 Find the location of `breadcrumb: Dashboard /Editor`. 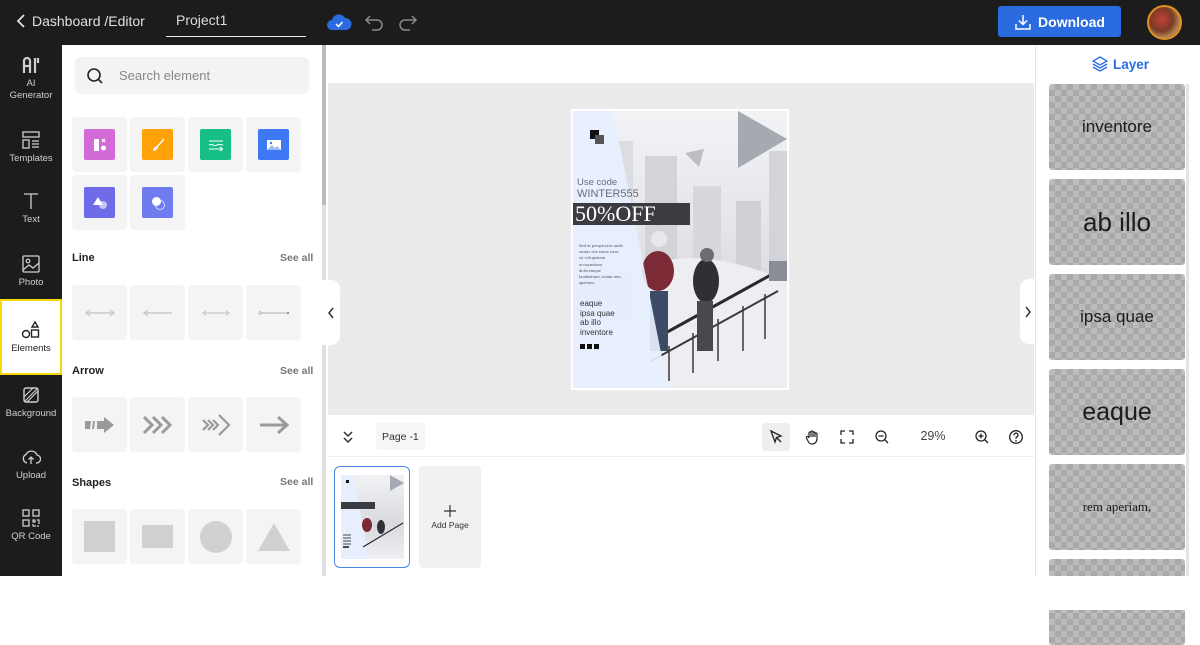

breadcrumb: Dashboard /Editor is located at coordinates (88, 21).